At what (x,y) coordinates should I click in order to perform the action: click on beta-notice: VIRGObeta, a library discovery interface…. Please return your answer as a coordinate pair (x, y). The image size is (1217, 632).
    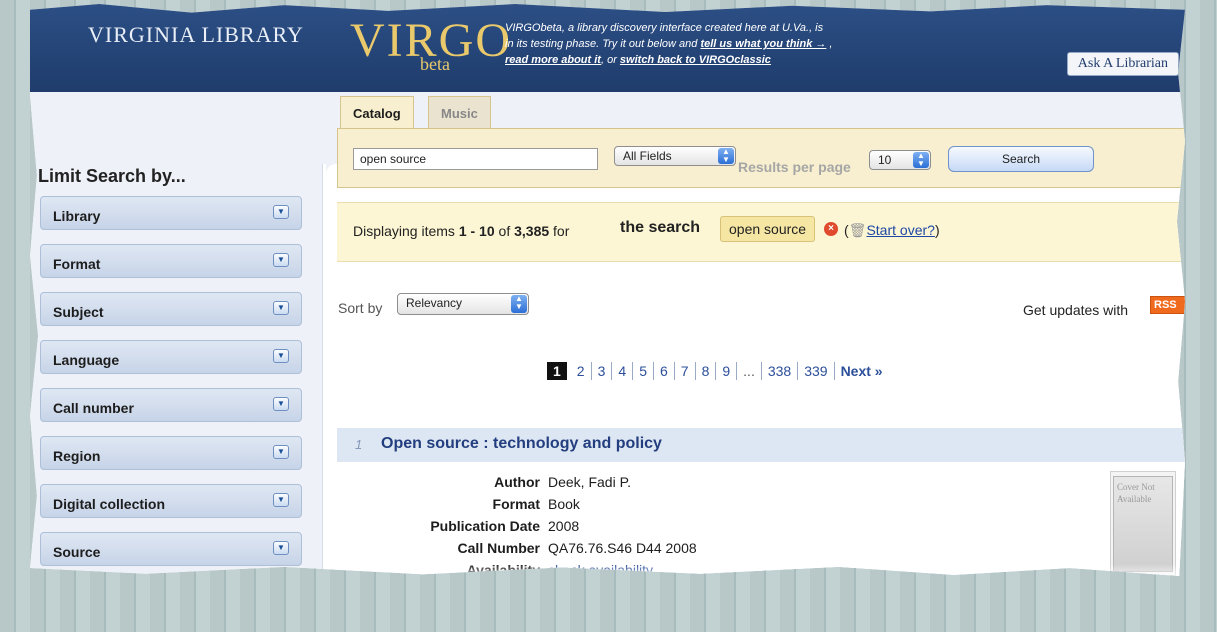
    Looking at the image, I should click on (740, 44).